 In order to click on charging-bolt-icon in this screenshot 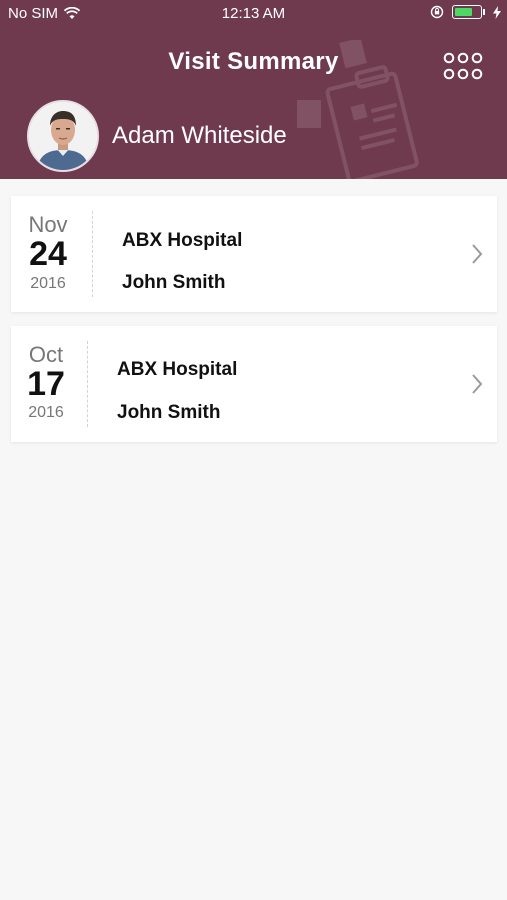, I will do `click(497, 12)`.